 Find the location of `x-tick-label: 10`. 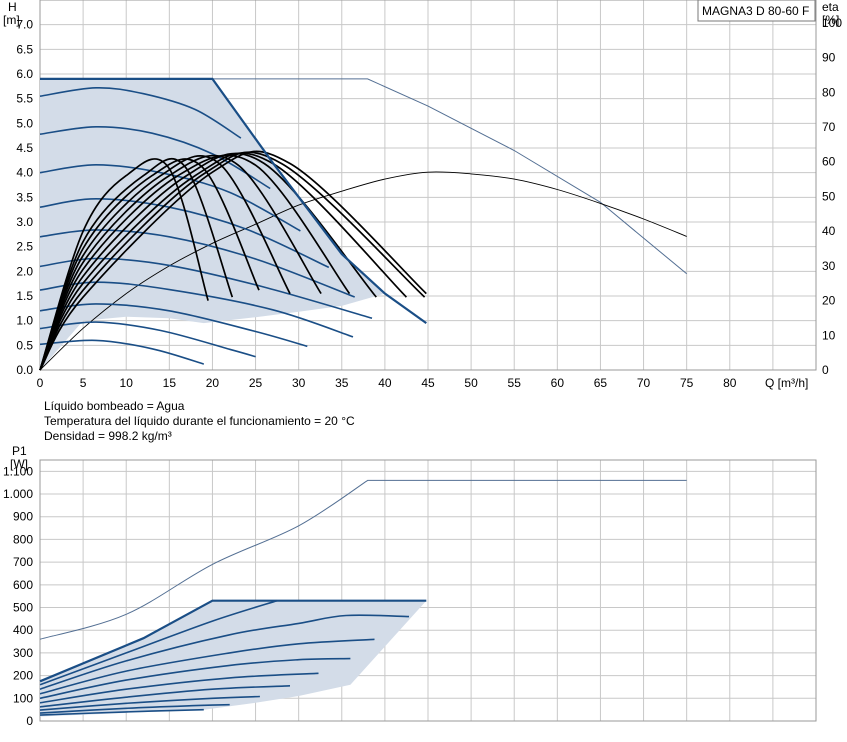

x-tick-label: 10 is located at coordinates (127, 383).